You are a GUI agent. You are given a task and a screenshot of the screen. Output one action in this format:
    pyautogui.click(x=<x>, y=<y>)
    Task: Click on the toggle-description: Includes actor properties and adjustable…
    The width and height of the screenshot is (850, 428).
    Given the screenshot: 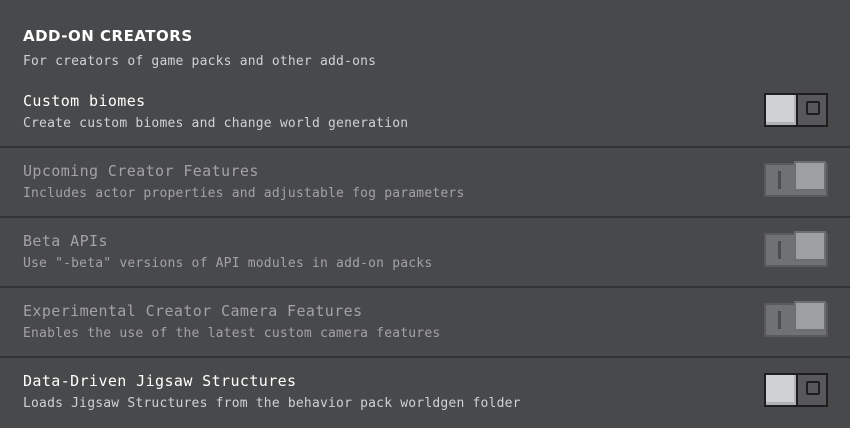 What is the action you would take?
    pyautogui.click(x=244, y=193)
    